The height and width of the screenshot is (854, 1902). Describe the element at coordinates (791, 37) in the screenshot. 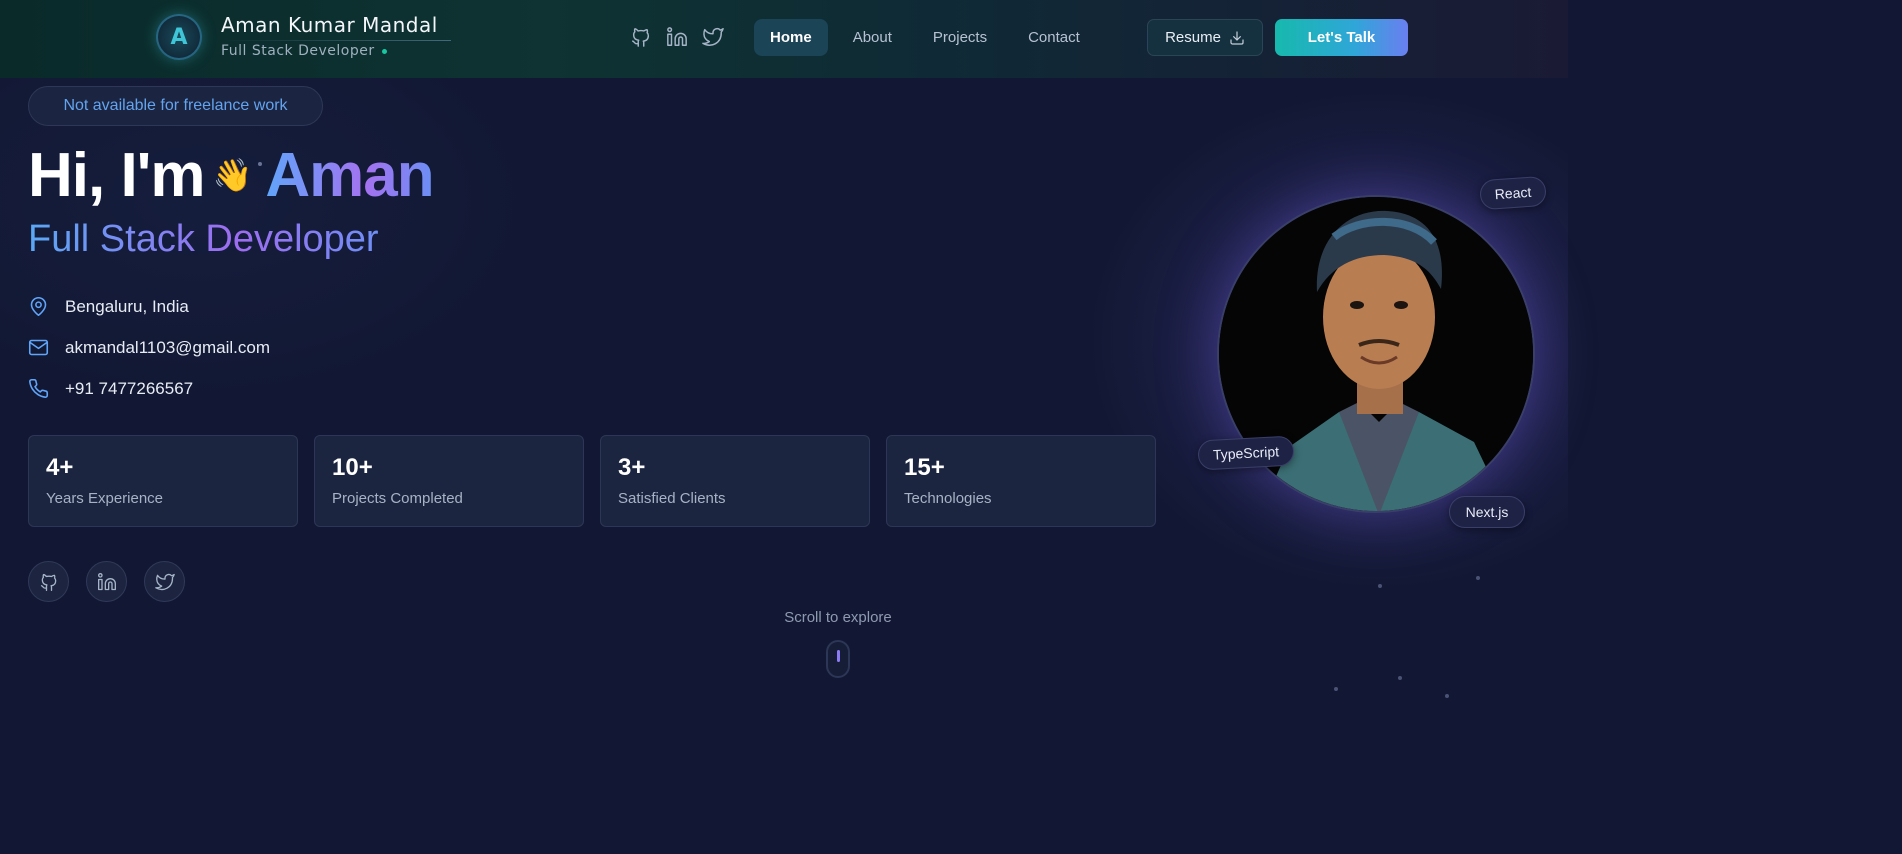

I see `nav-home: Home` at that location.